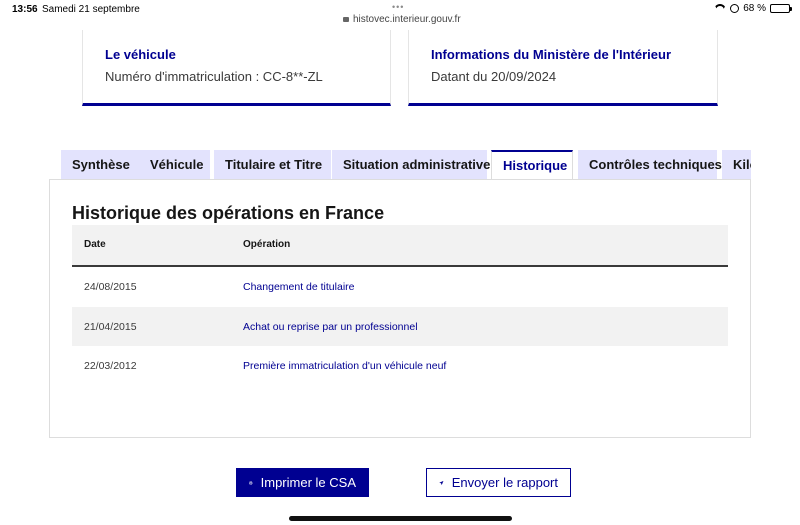 Image resolution: width=800 pixels, height=525 pixels. What do you see at coordinates (400, 246) in the screenshot?
I see `table-header: Date Opération` at bounding box center [400, 246].